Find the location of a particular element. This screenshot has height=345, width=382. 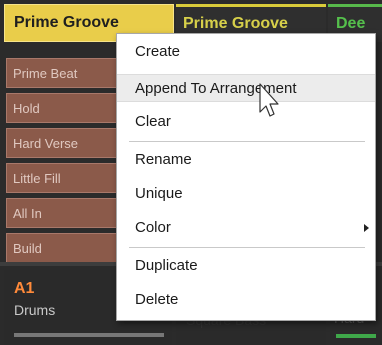

menu-item-unique: Unique is located at coordinates (246, 194).